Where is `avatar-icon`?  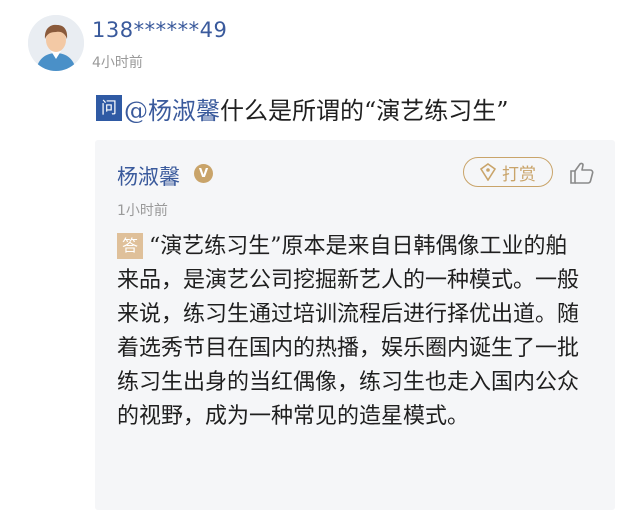 avatar-icon is located at coordinates (56, 43).